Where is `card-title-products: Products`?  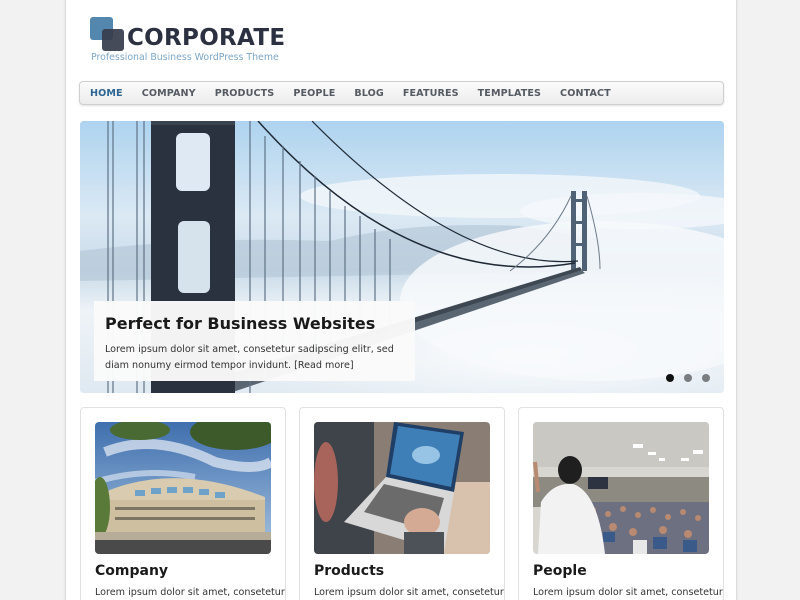 card-title-products: Products is located at coordinates (402, 571).